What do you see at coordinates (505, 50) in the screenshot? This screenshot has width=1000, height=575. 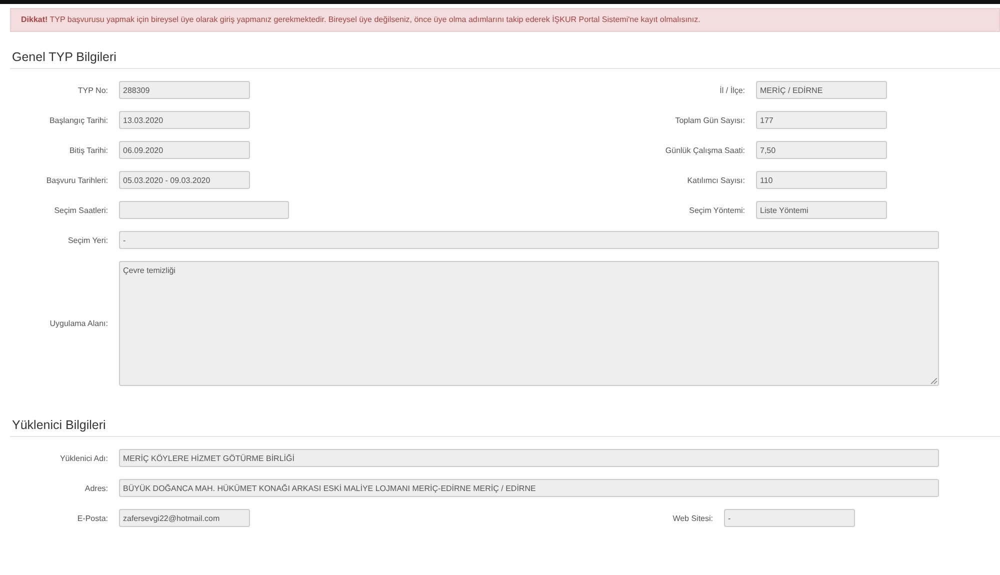 I see `section-title: Genel TYP Bilgileri` at bounding box center [505, 50].